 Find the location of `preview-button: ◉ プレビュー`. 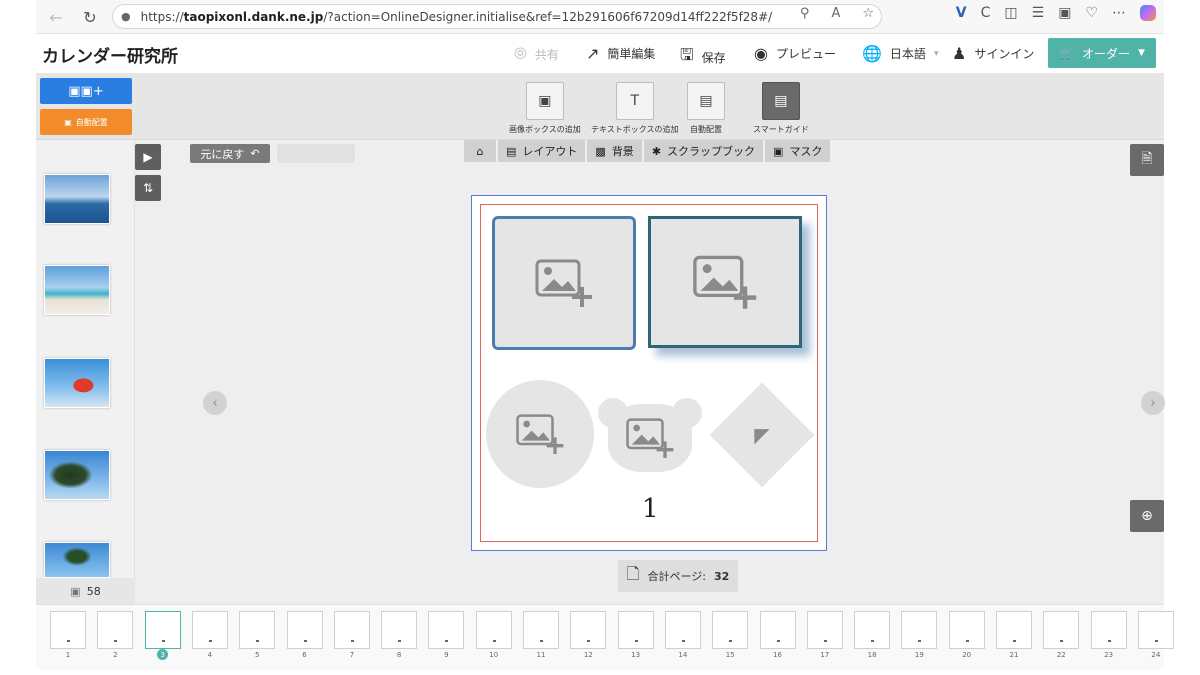

preview-button: ◉ プレビュー is located at coordinates (795, 53).